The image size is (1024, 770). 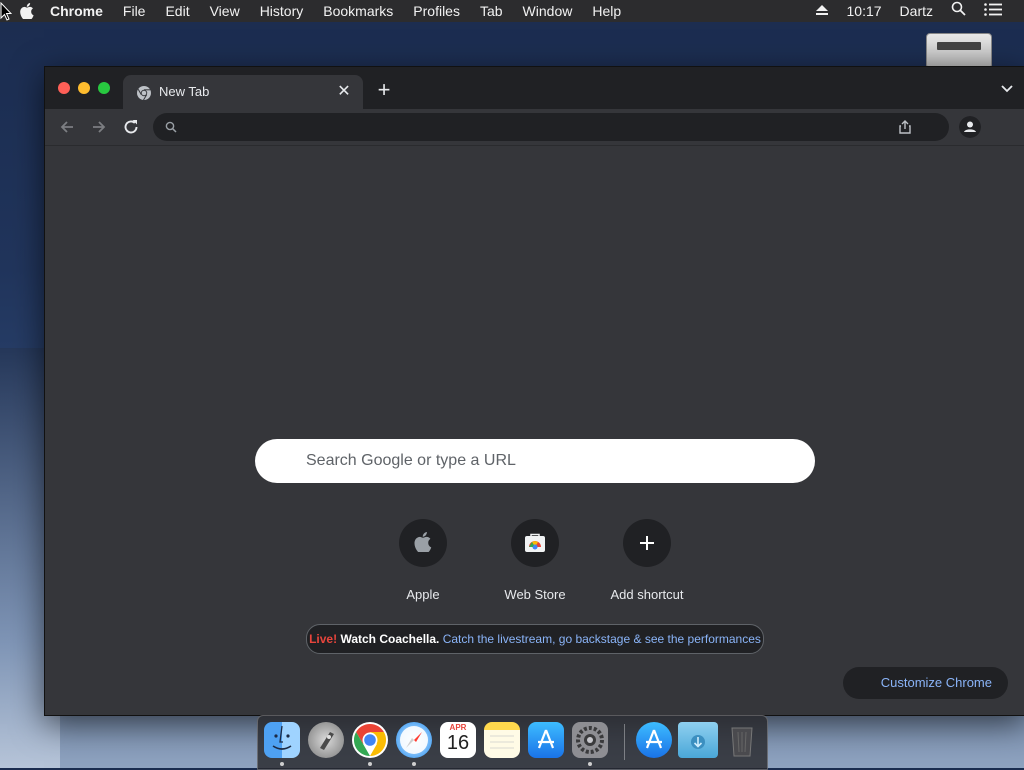 I want to click on shortcut-web-store: Web Store, so click(x=535, y=558).